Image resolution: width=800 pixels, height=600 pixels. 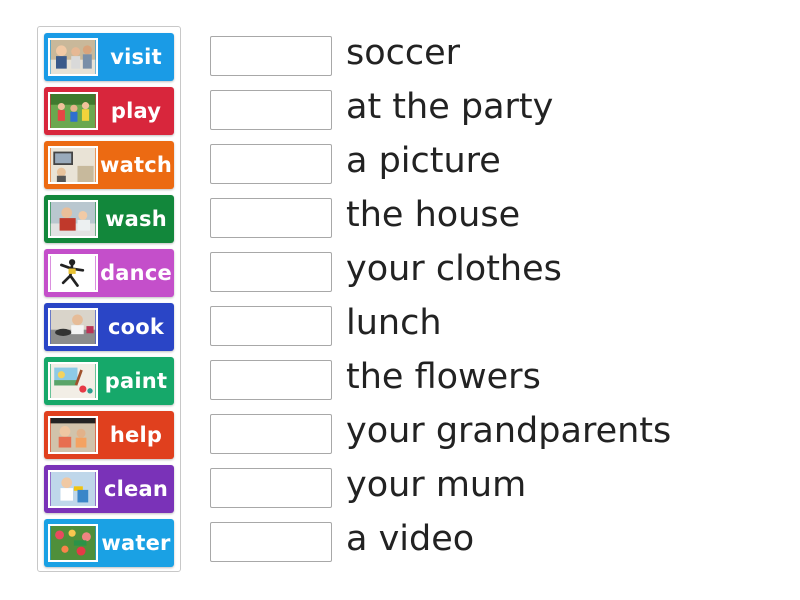 What do you see at coordinates (450, 107) in the screenshot?
I see `phrase-2: at the party` at bounding box center [450, 107].